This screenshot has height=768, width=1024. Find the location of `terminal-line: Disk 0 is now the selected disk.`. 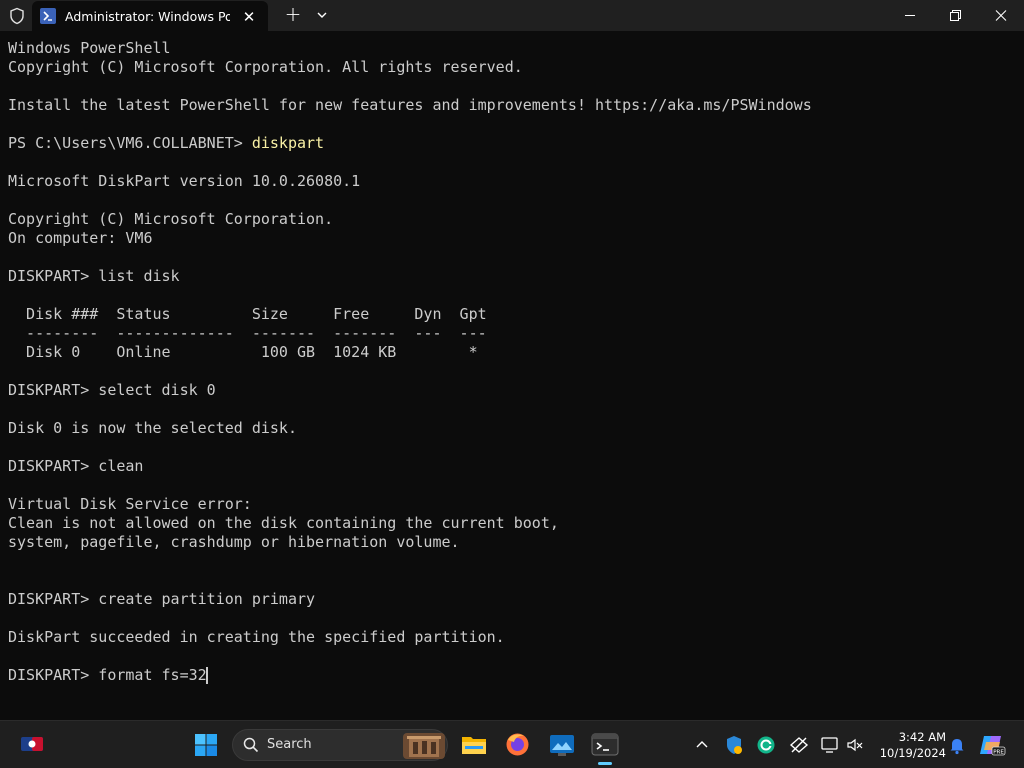

terminal-line: Disk 0 is now the selected disk. is located at coordinates (152, 428).